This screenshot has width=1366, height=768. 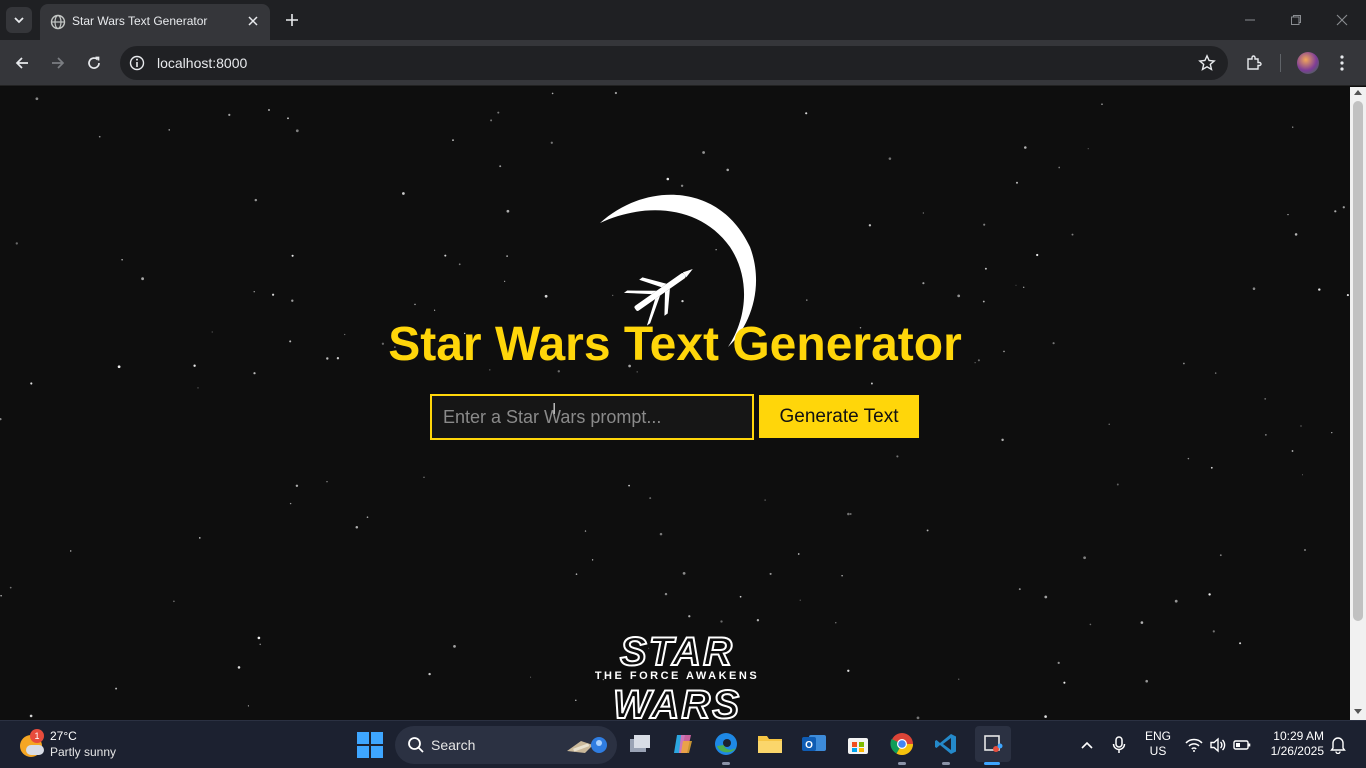 What do you see at coordinates (1250, 20) in the screenshot?
I see `minimize-icon` at bounding box center [1250, 20].